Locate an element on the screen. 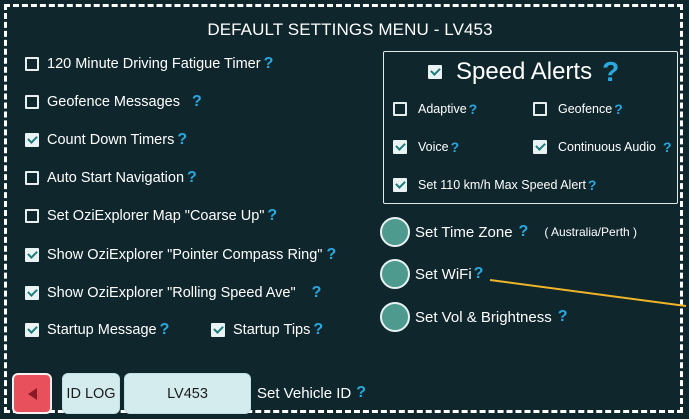  speed-alerts-header: Speed Alerts ? is located at coordinates (523, 72).